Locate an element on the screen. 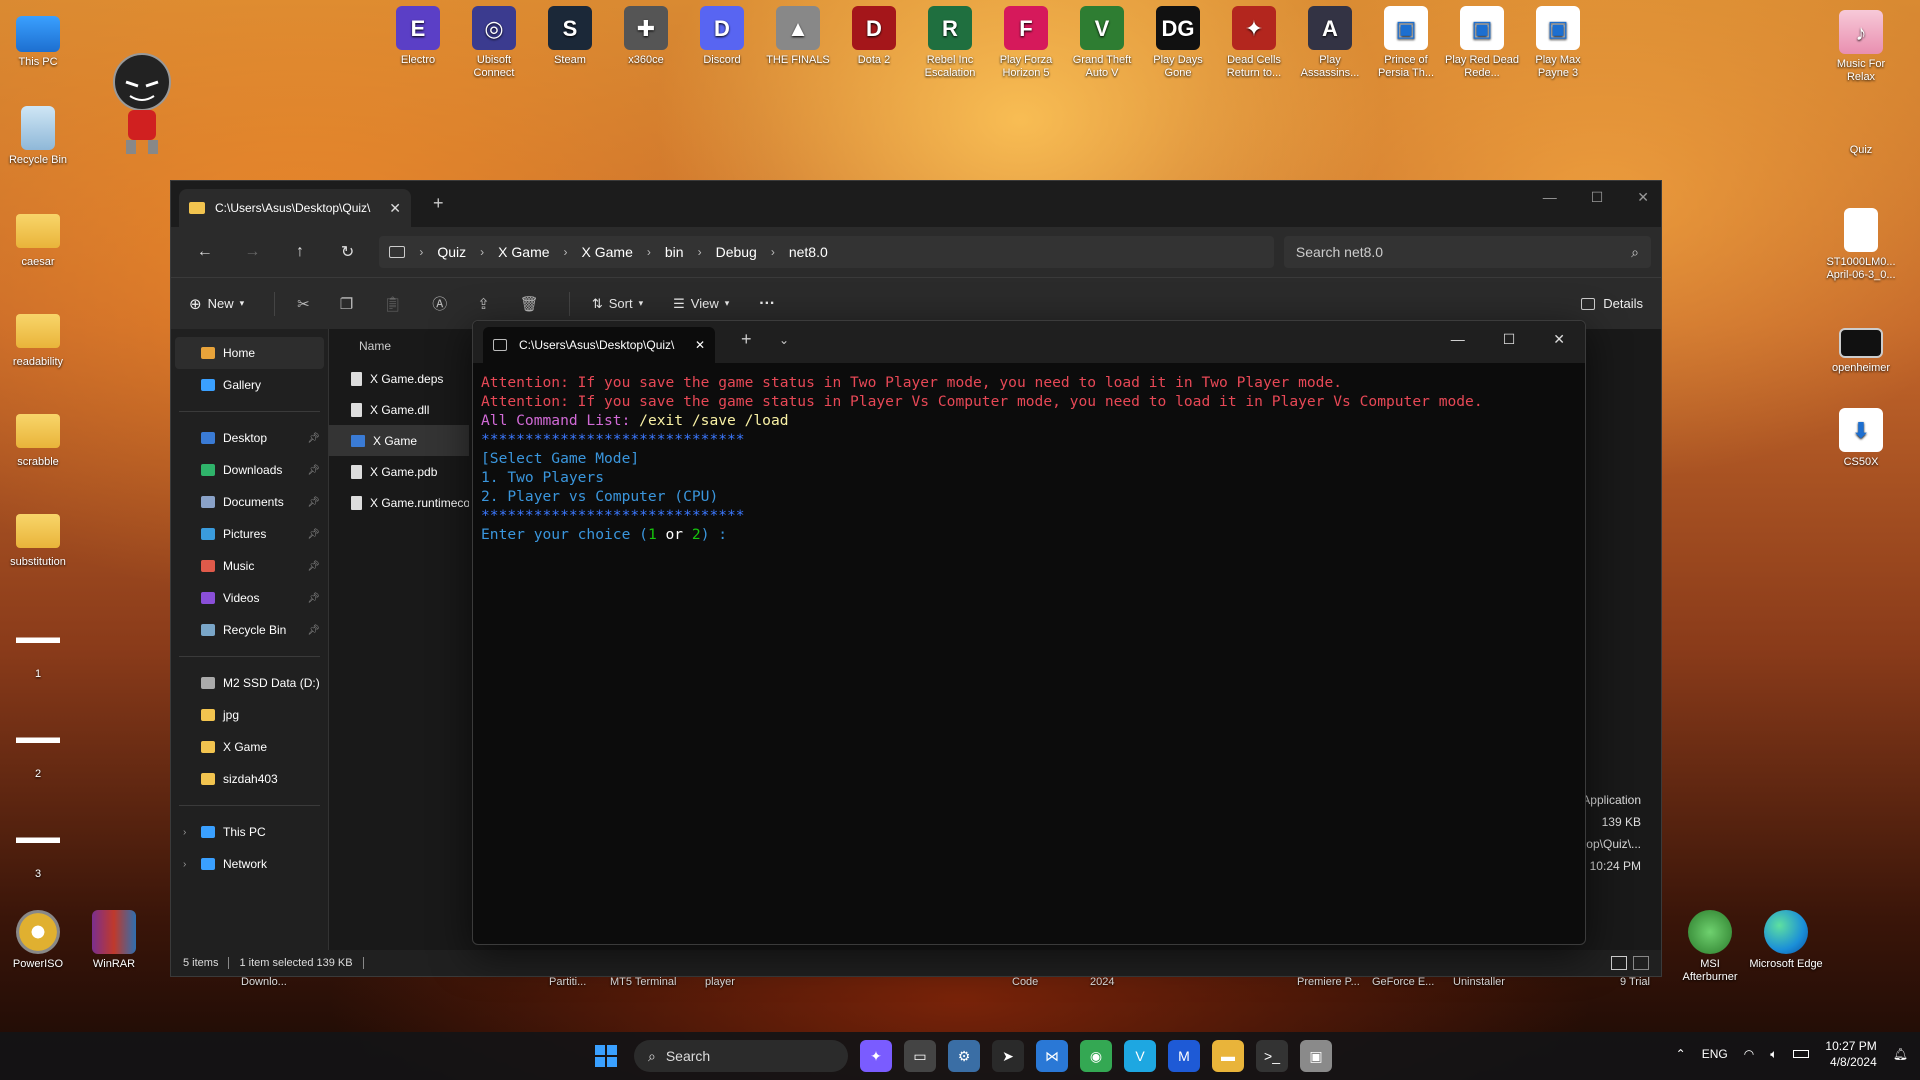 Image resolution: width=1920 pixels, height=1080 pixels. desktop-icon: openheimer is located at coordinates (1861, 347).